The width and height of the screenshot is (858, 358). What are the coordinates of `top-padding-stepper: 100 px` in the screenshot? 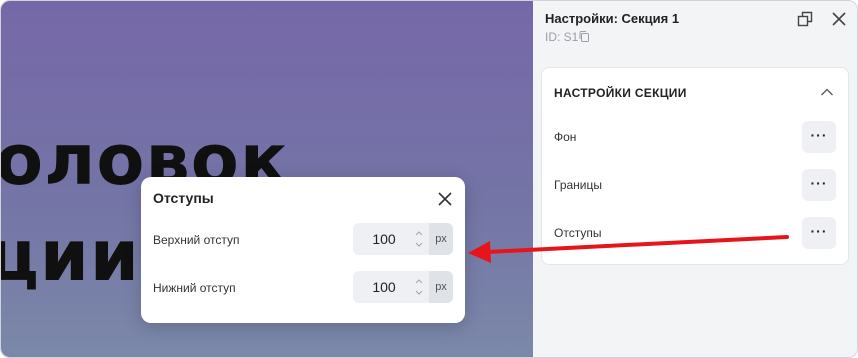 It's located at (403, 239).